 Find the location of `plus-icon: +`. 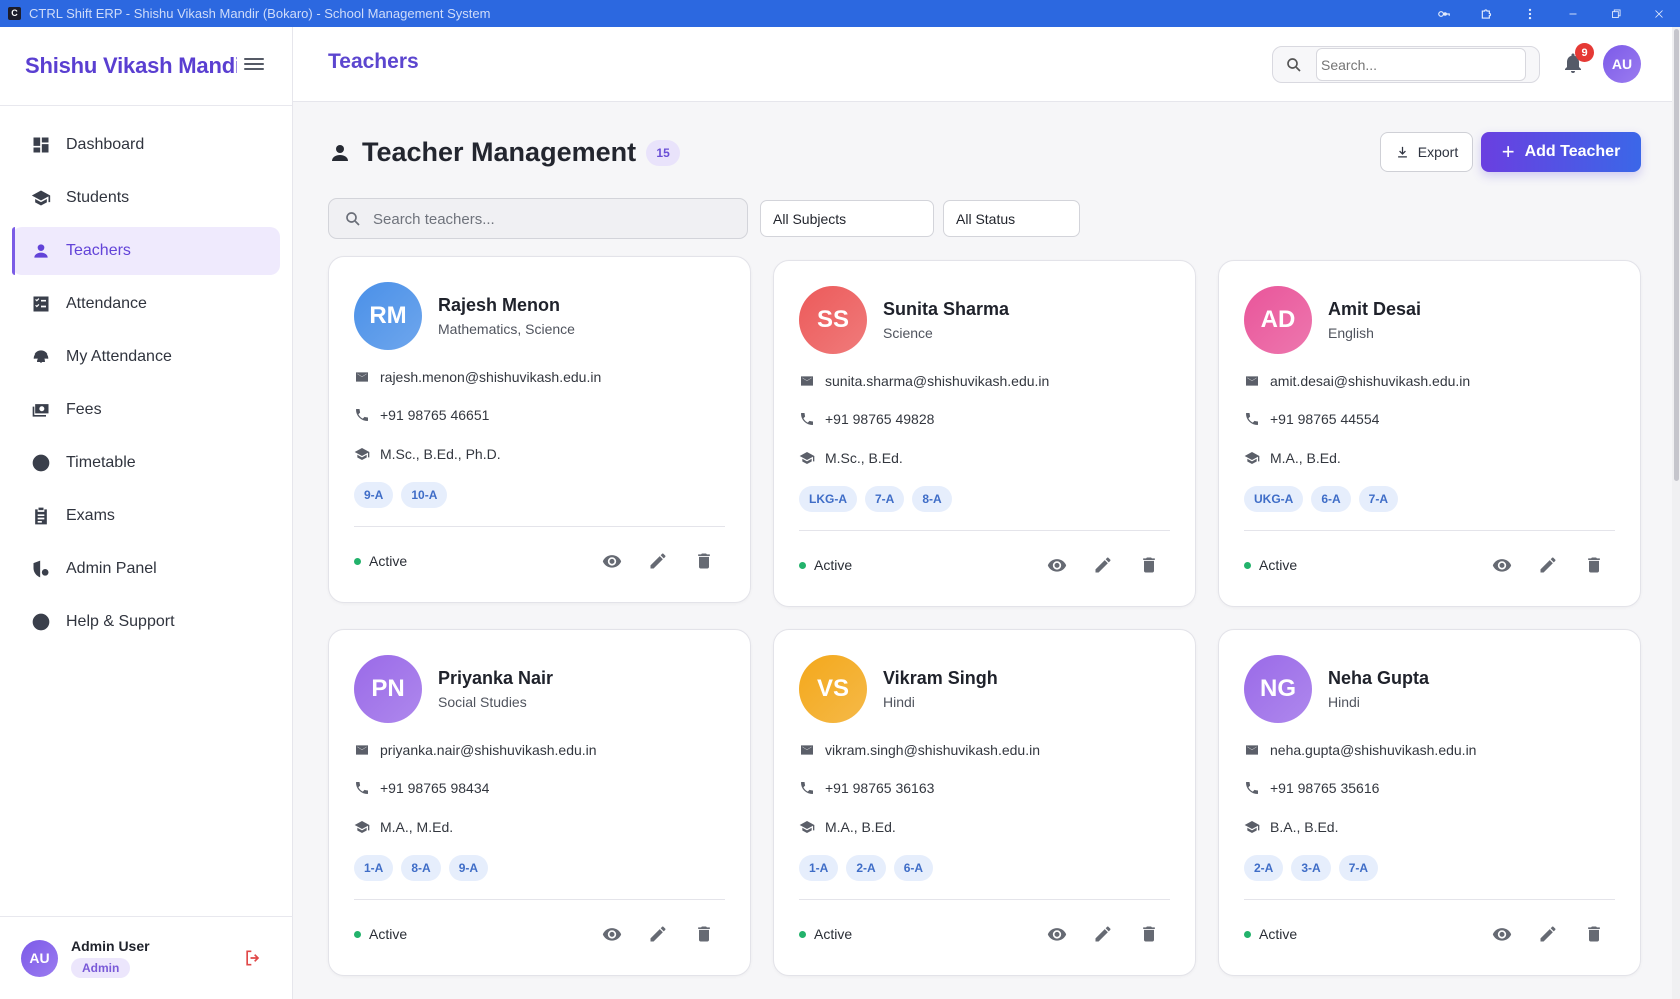

plus-icon: + is located at coordinates (1508, 151).